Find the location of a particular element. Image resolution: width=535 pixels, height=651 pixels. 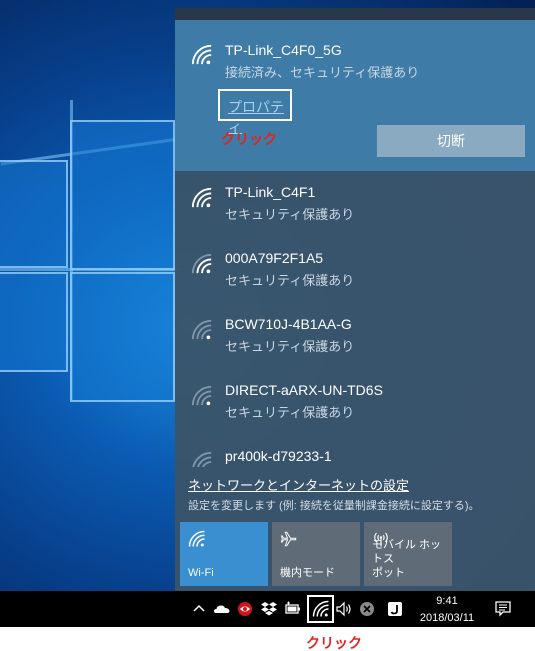

app-icon is located at coordinates (395, 609).